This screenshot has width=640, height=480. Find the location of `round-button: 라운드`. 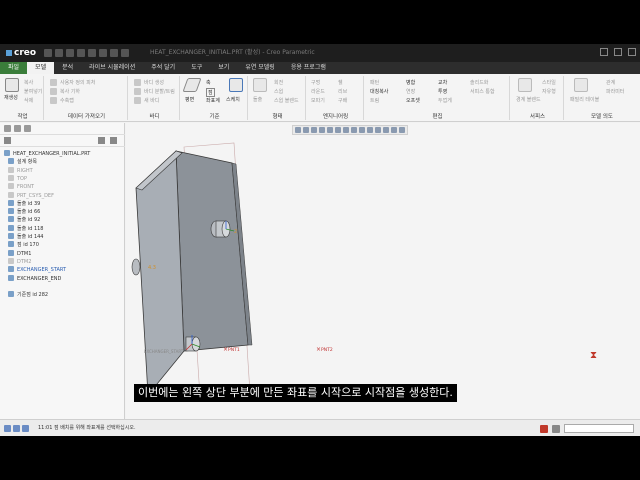

round-button: 라운드 is located at coordinates (318, 91).